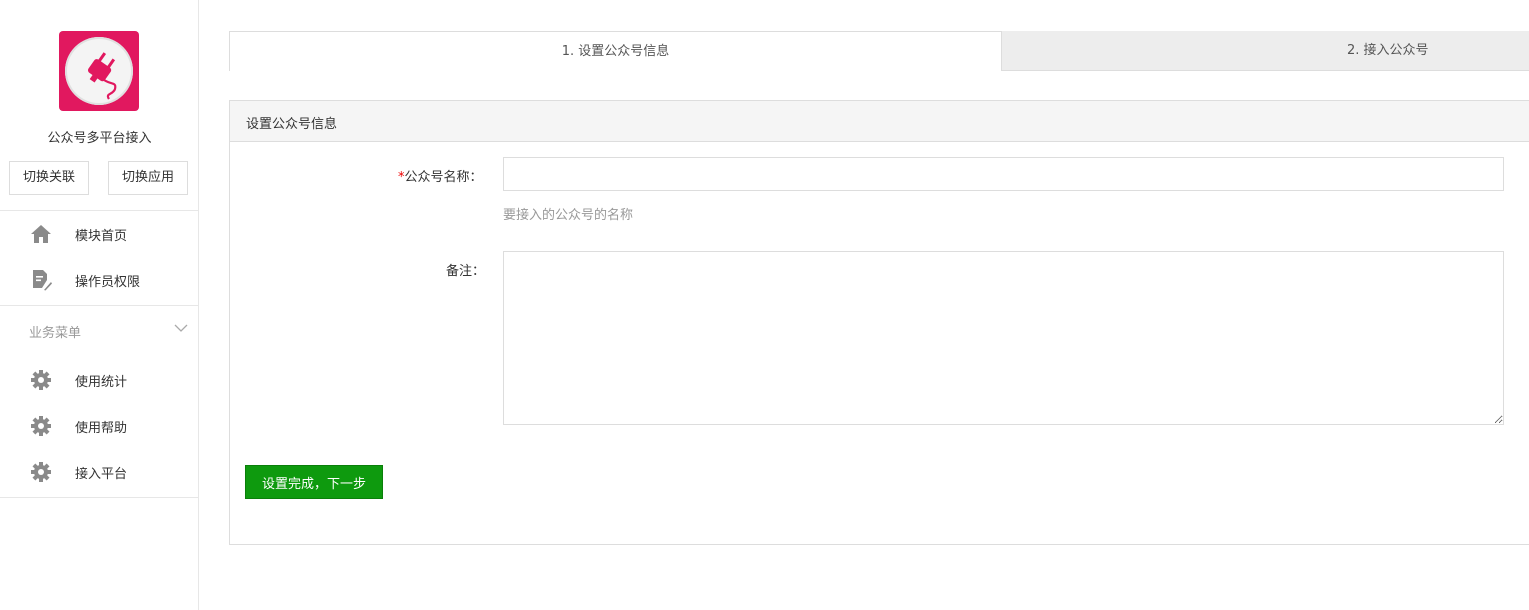  Describe the element at coordinates (615, 51) in the screenshot. I see `tab-step-1: 1. 设置公众号信息` at that location.